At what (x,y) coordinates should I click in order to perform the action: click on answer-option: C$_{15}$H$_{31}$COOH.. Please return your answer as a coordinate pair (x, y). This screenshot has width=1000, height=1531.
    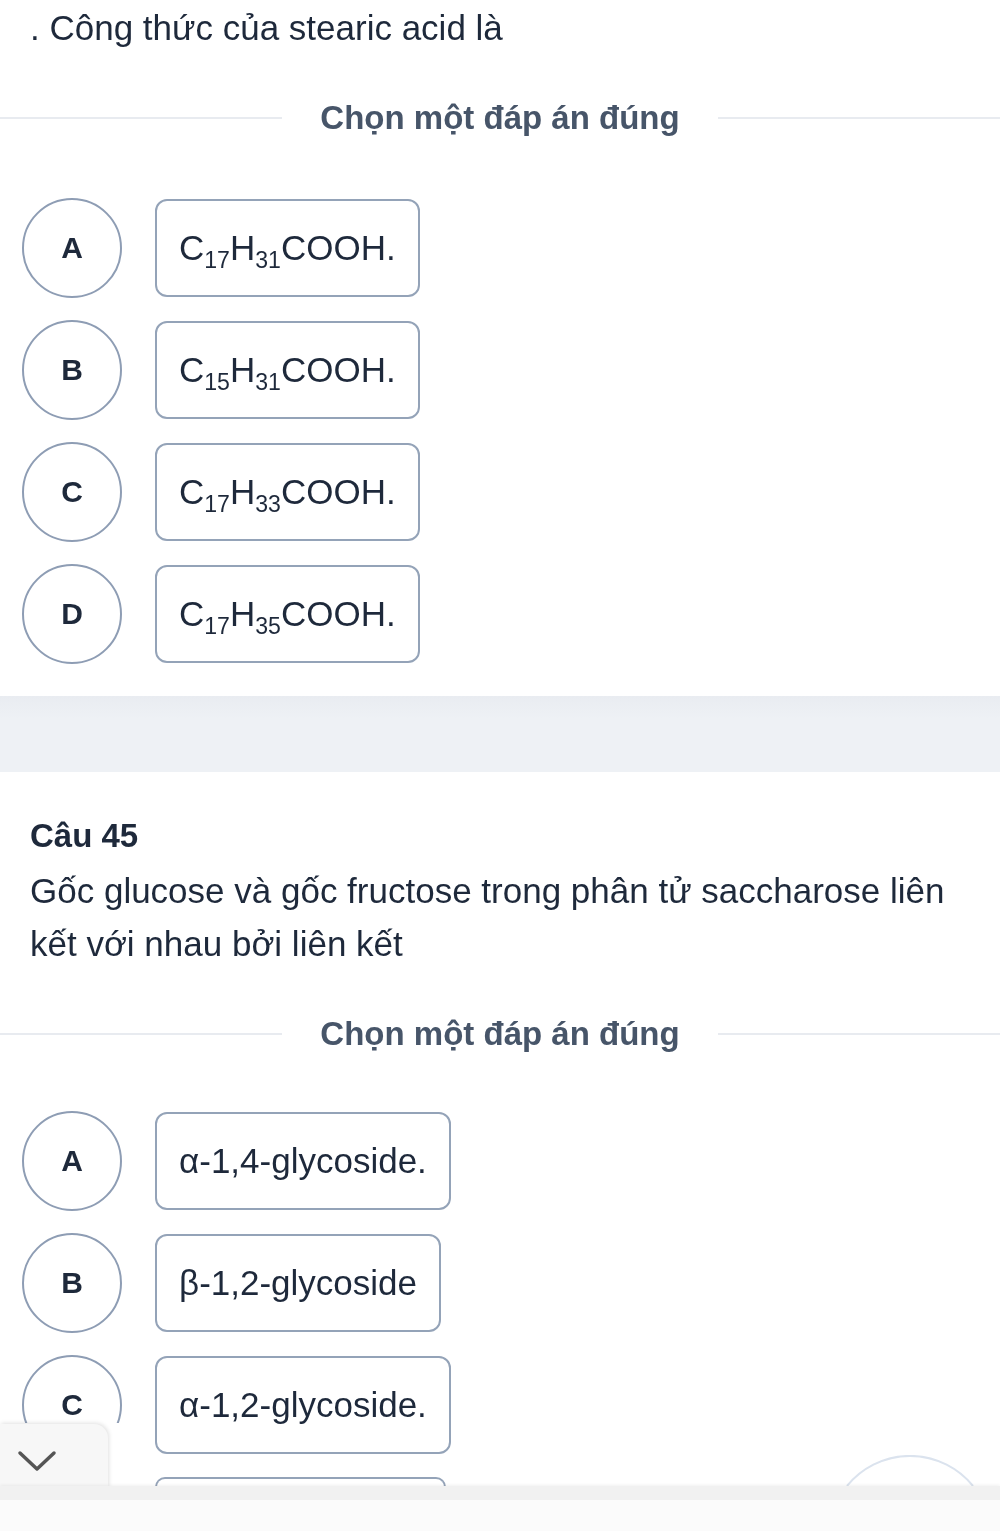
    Looking at the image, I should click on (287, 370).